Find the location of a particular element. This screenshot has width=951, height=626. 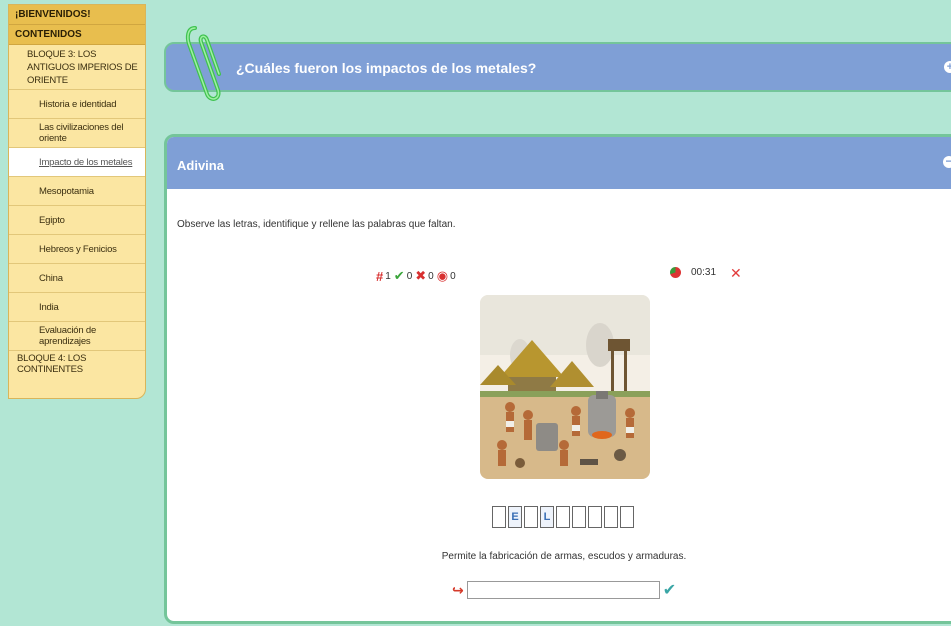

answer-row: ↪ ✔ is located at coordinates (564, 590).